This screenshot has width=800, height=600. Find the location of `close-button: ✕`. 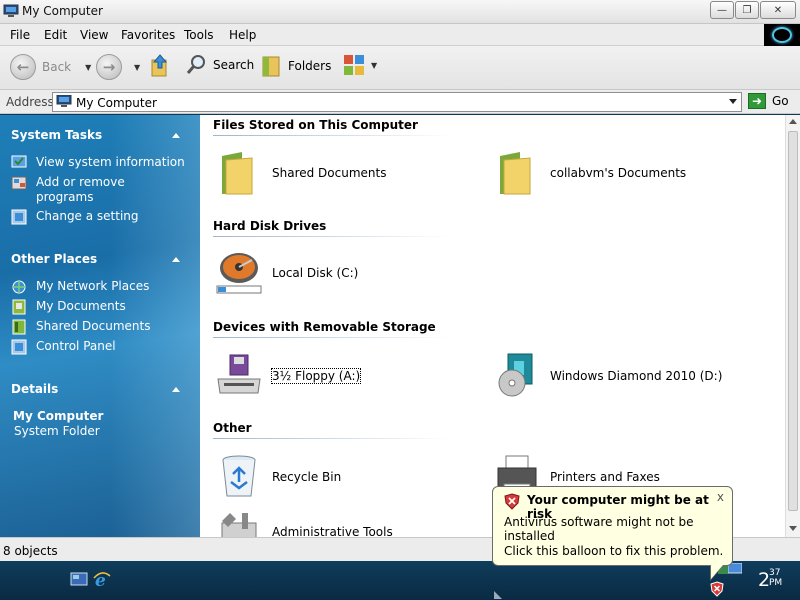

close-button: ✕ is located at coordinates (778, 10).